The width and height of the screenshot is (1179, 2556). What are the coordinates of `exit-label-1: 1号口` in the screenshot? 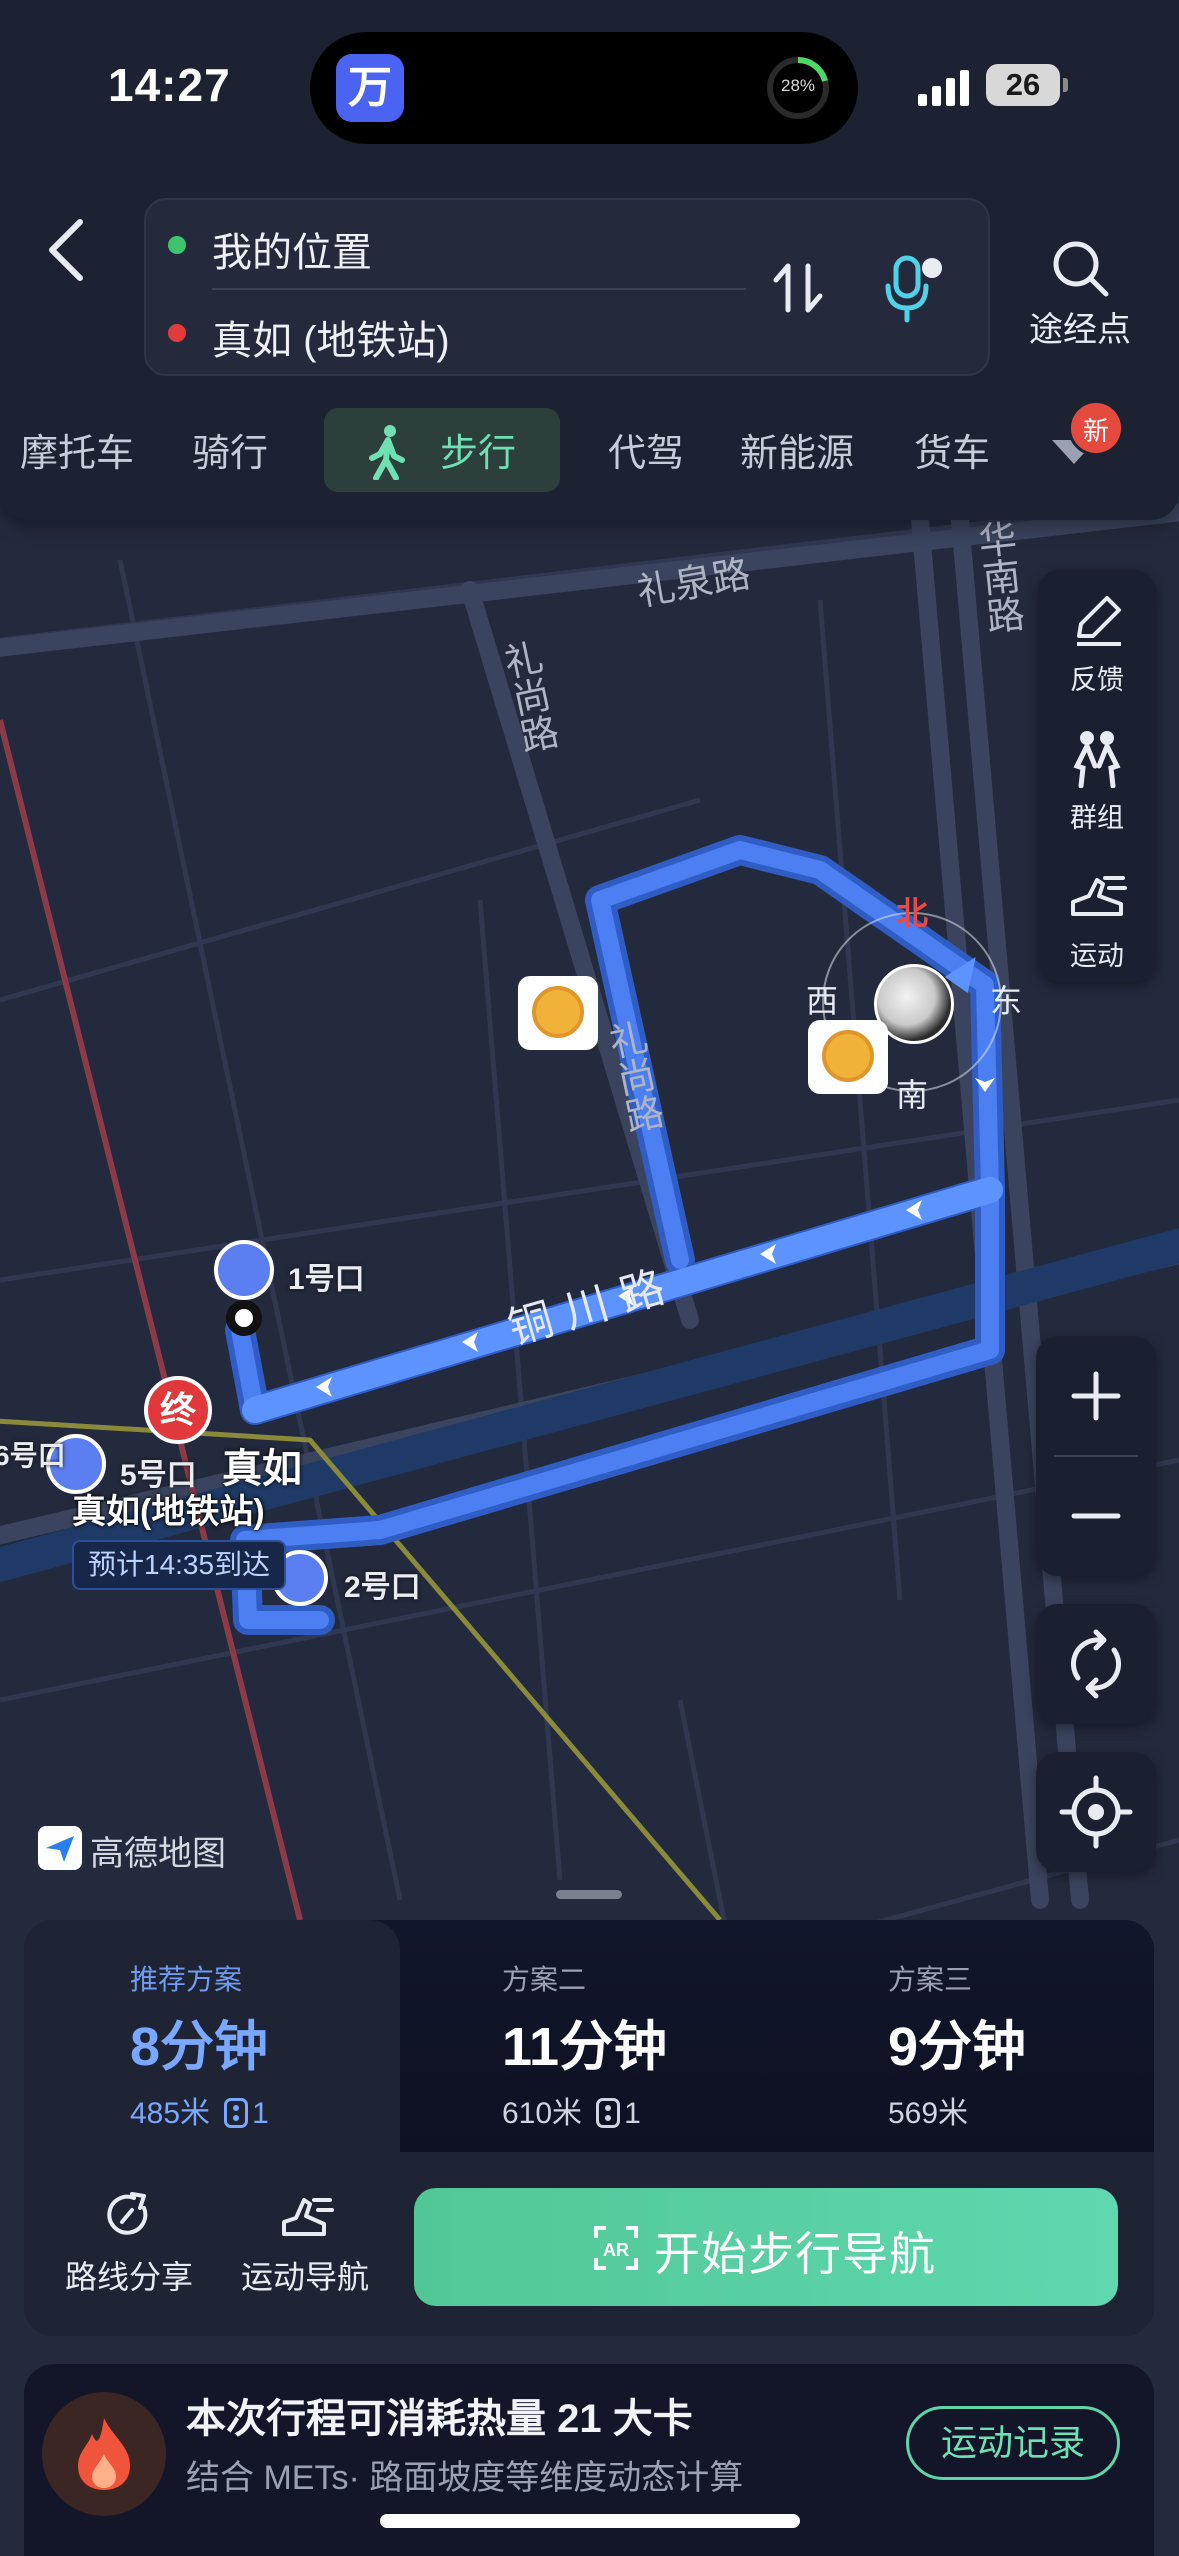 It's located at (326, 1279).